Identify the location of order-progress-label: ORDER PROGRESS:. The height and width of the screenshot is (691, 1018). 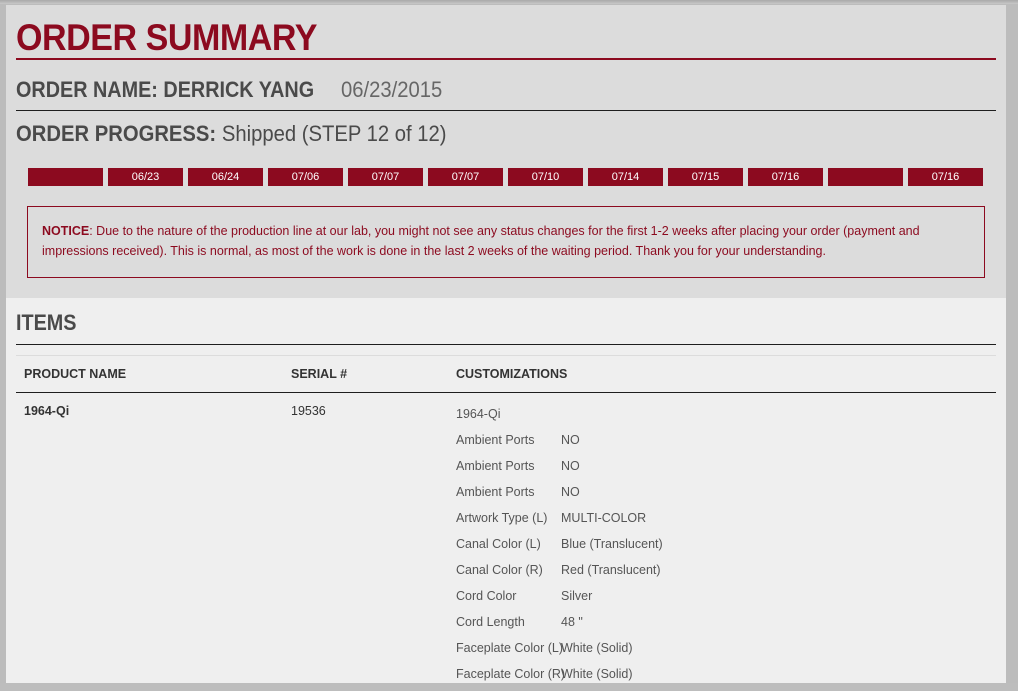
(116, 133).